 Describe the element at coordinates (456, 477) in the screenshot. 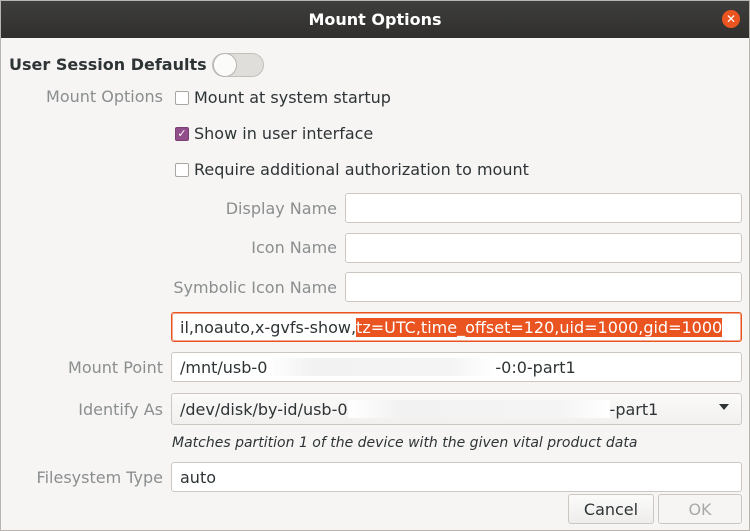

I see `filesystem-type-input: auto` at that location.